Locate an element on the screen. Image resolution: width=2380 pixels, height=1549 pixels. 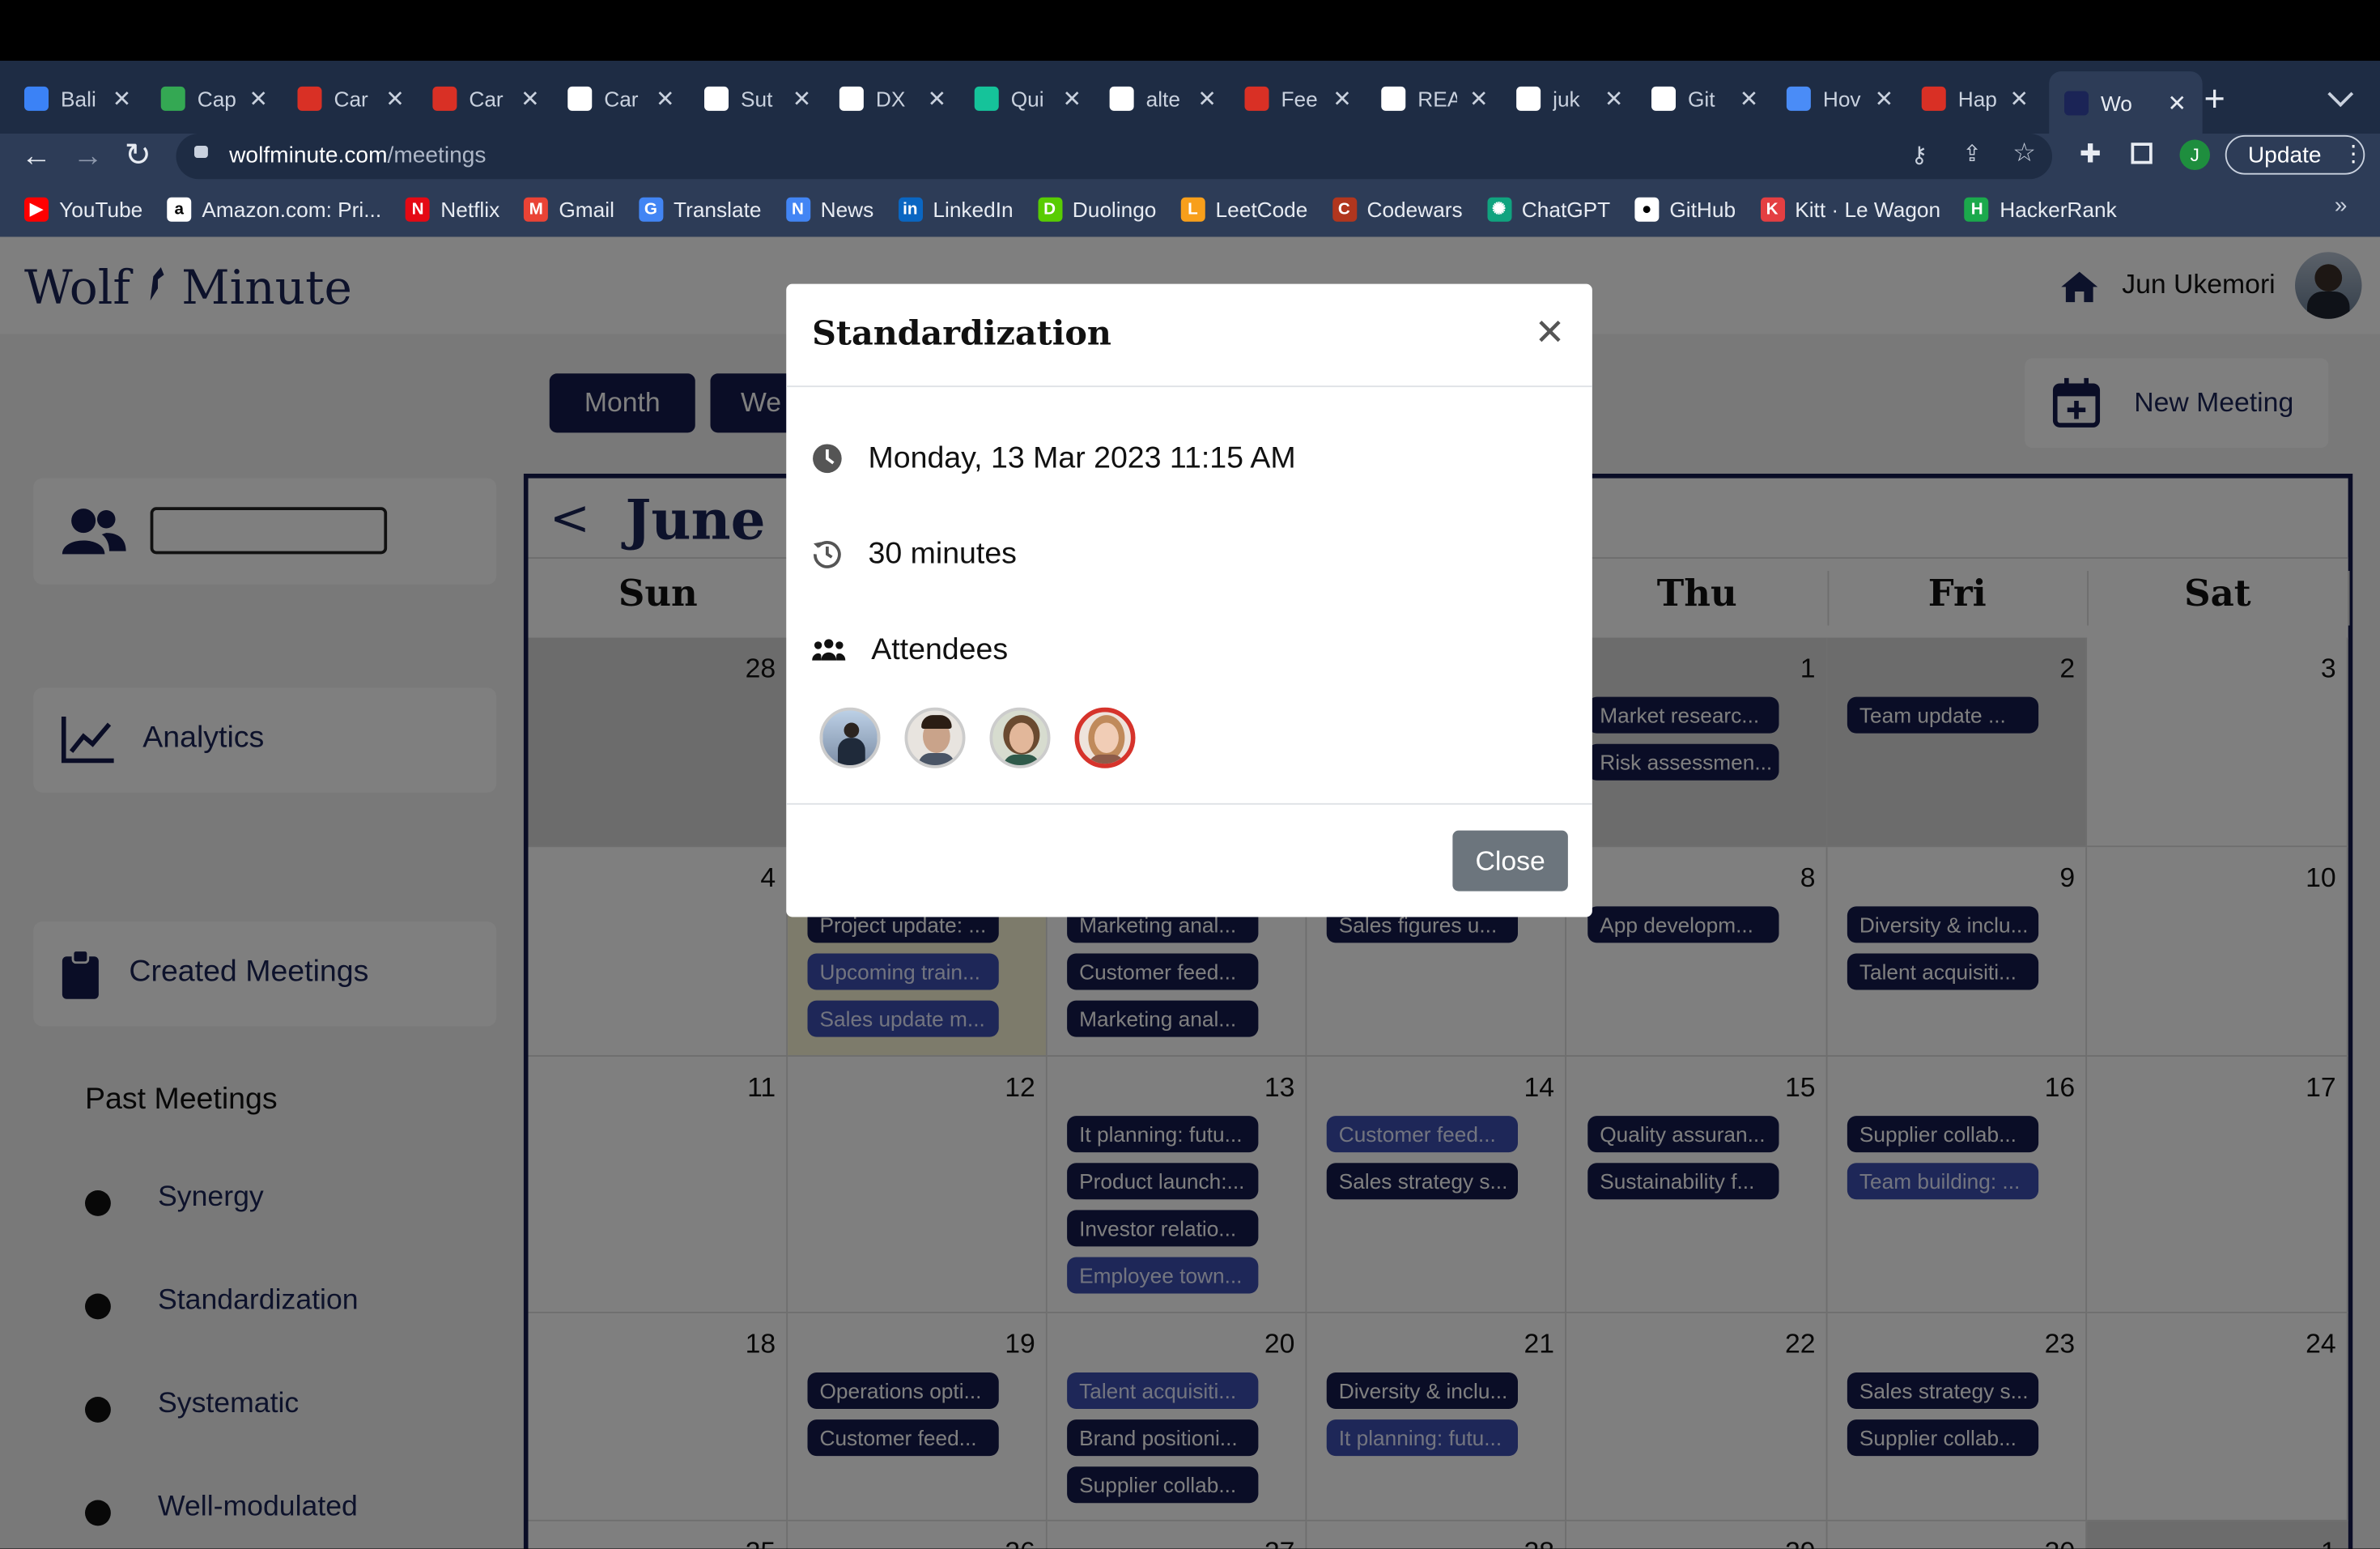
browser-tab: Fee ✕ is located at coordinates (1298, 99).